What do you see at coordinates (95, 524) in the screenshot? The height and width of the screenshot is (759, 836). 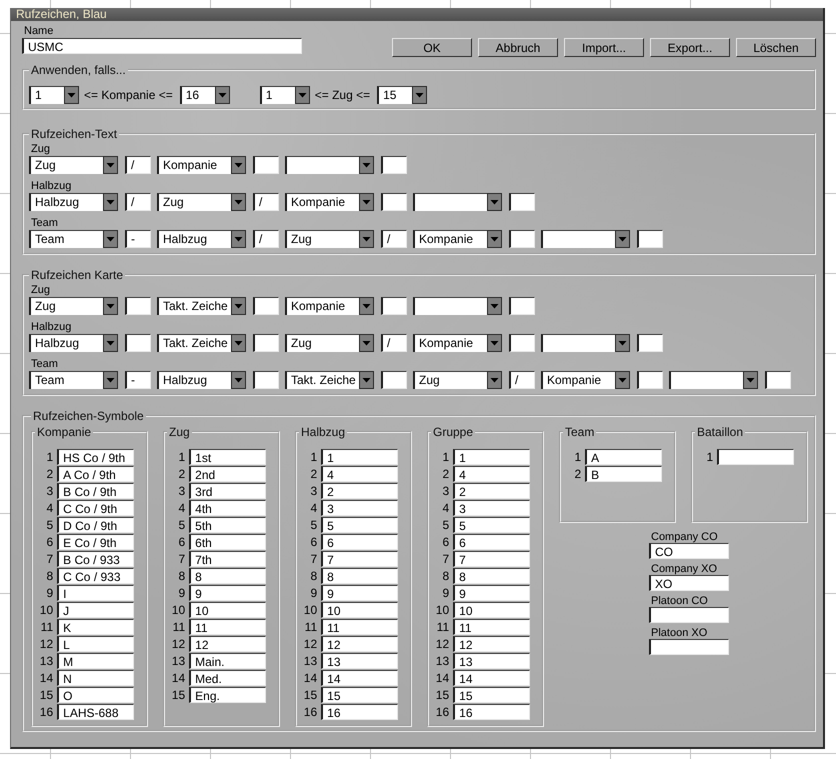 I see `entry-field: D Co / 9th` at bounding box center [95, 524].